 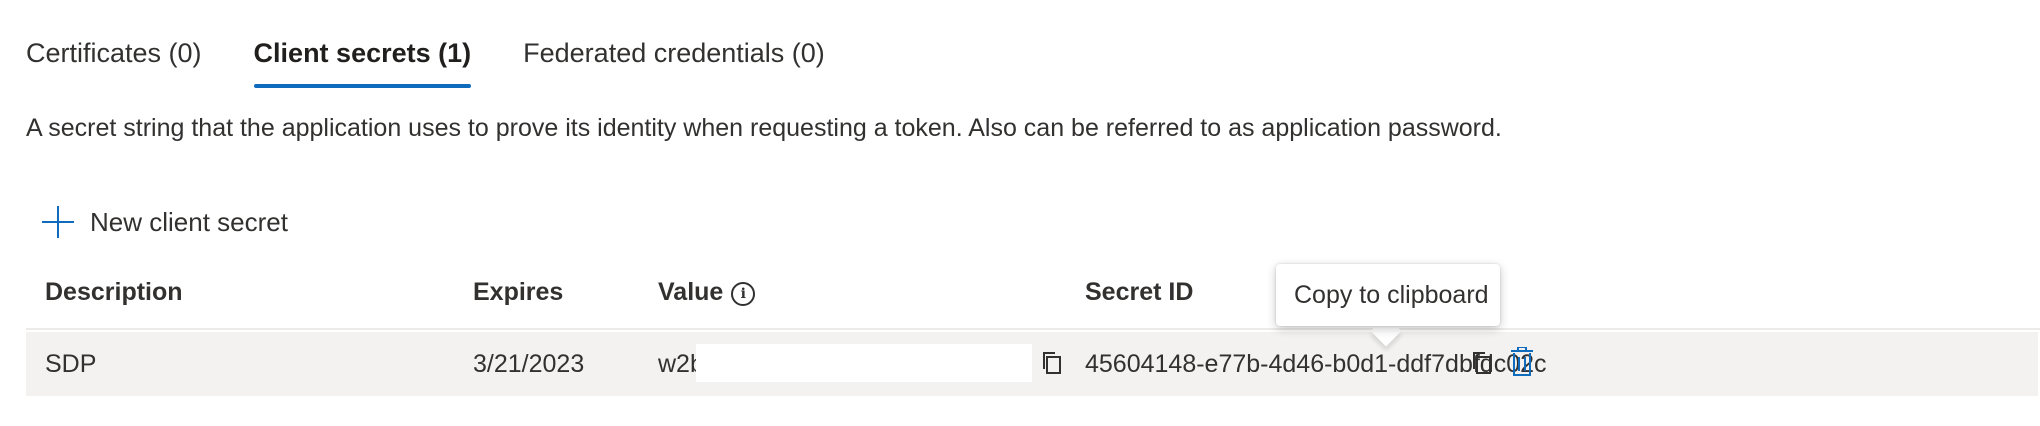 What do you see at coordinates (529, 364) in the screenshot?
I see `cell-expires: 3/21/2023` at bounding box center [529, 364].